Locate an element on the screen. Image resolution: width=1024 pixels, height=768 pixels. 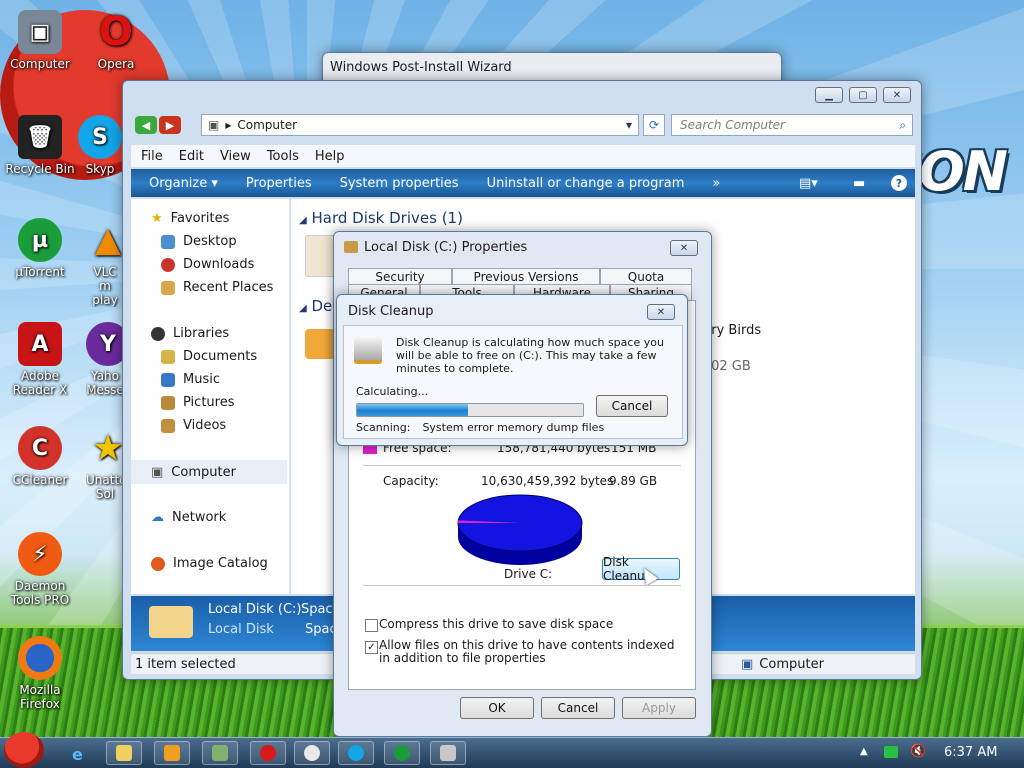
taskbar-disk-cleanup is located at coordinates (448, 753).